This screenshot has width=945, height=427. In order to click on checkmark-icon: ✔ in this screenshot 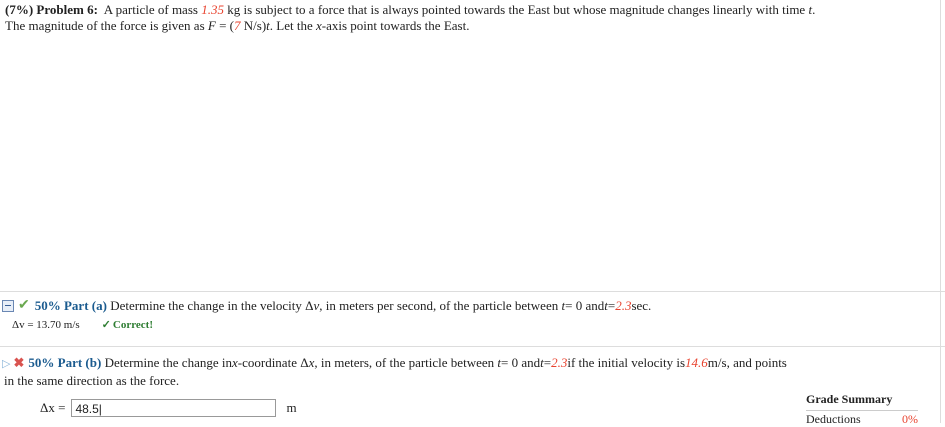, I will do `click(24, 305)`.